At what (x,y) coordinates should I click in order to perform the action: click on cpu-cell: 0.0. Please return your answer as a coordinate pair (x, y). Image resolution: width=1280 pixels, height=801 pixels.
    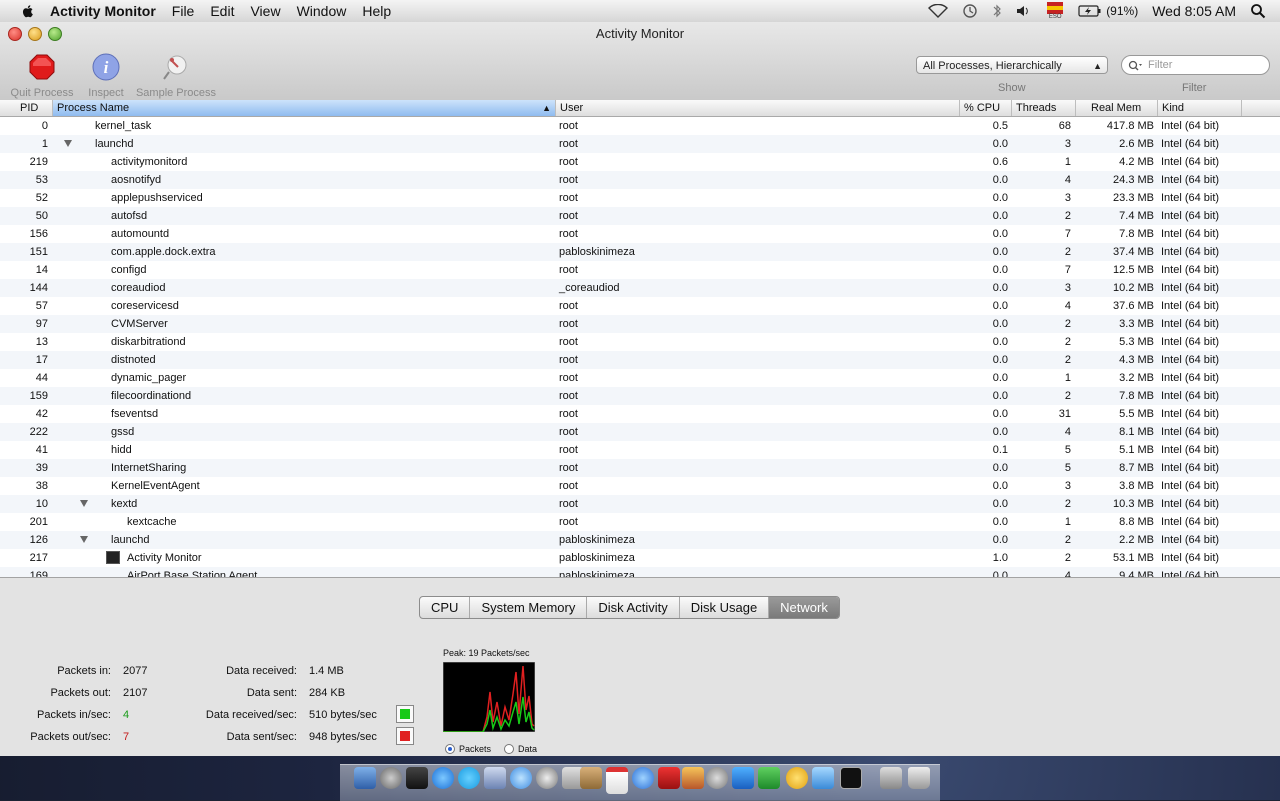
    Looking at the image, I should click on (1000, 522).